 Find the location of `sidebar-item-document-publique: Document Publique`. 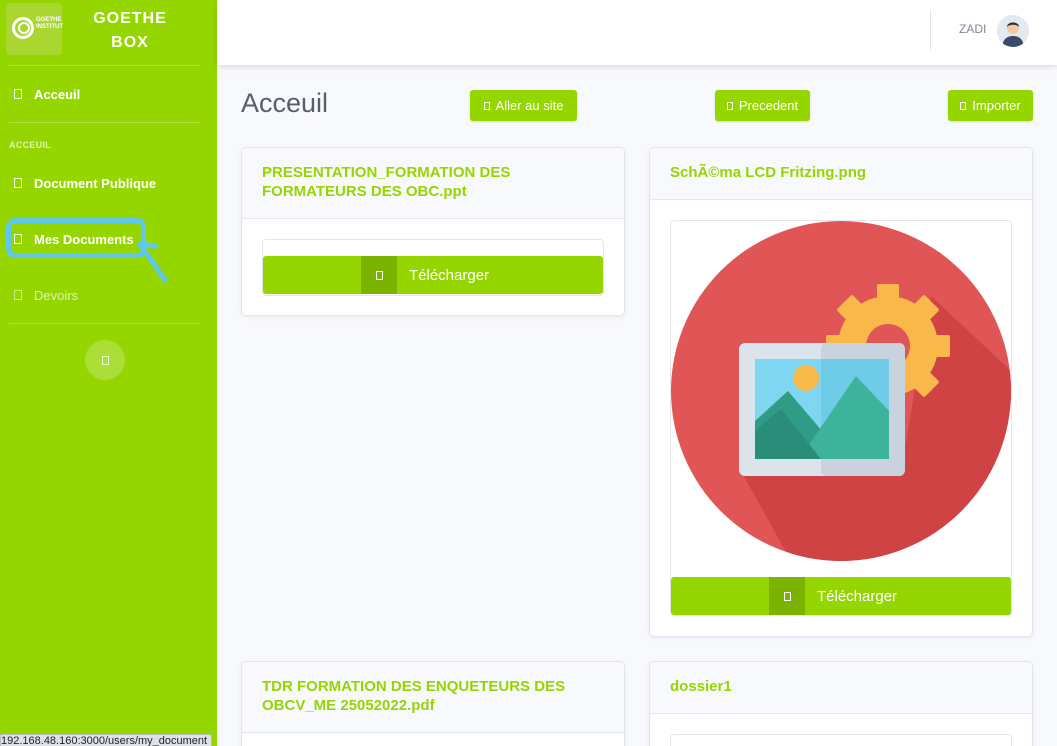

sidebar-item-document-publique: Document Publique is located at coordinates (108, 183).